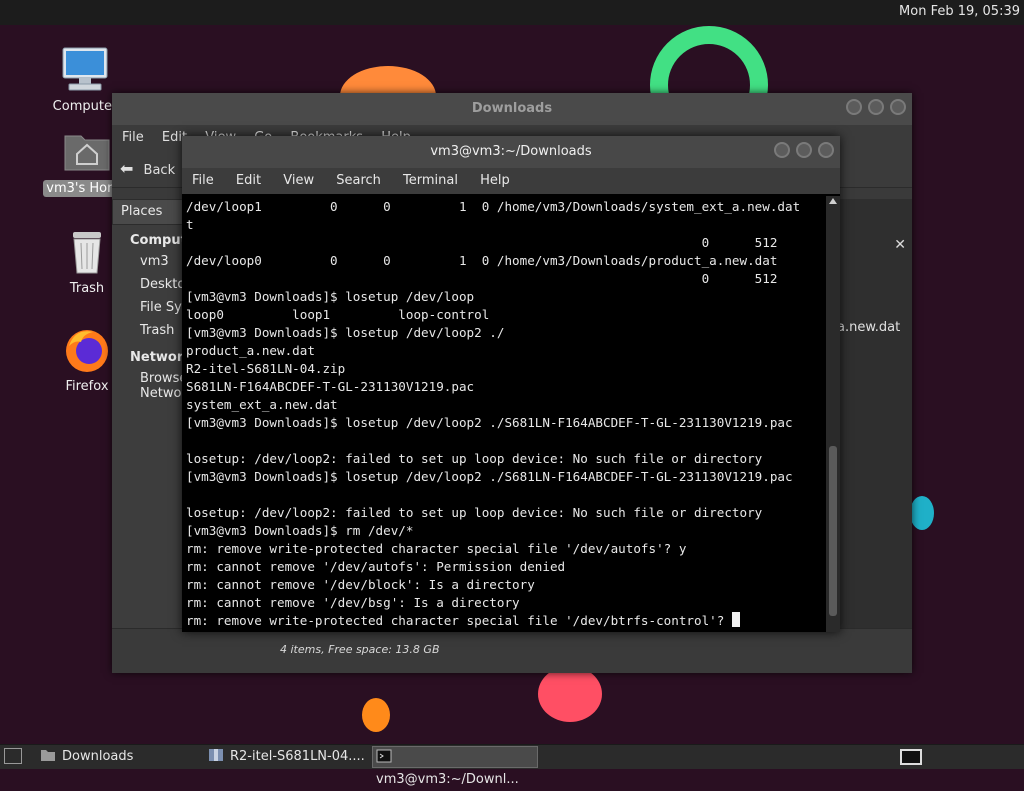  I want to click on file-manager-titlebar: Downloads, so click(512, 109).